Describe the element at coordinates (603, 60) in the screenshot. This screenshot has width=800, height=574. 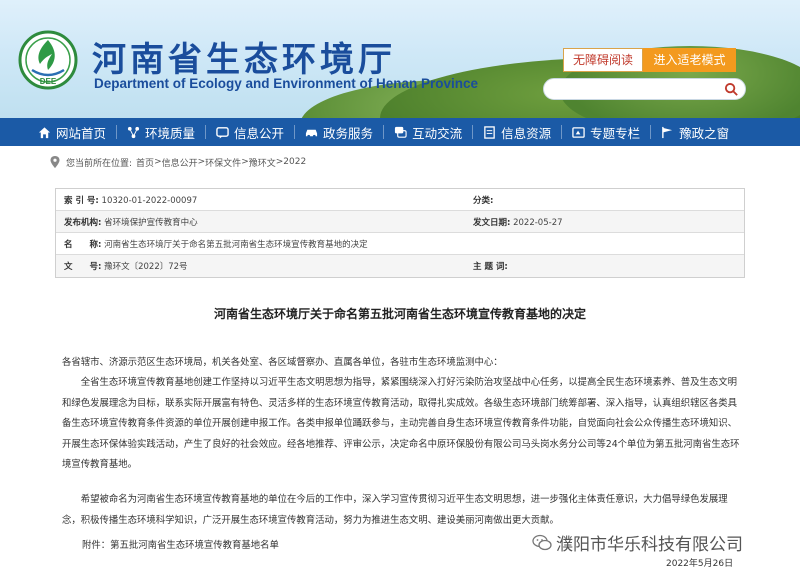
I see `accessibility-reading-button: 无障碍阅读` at that location.